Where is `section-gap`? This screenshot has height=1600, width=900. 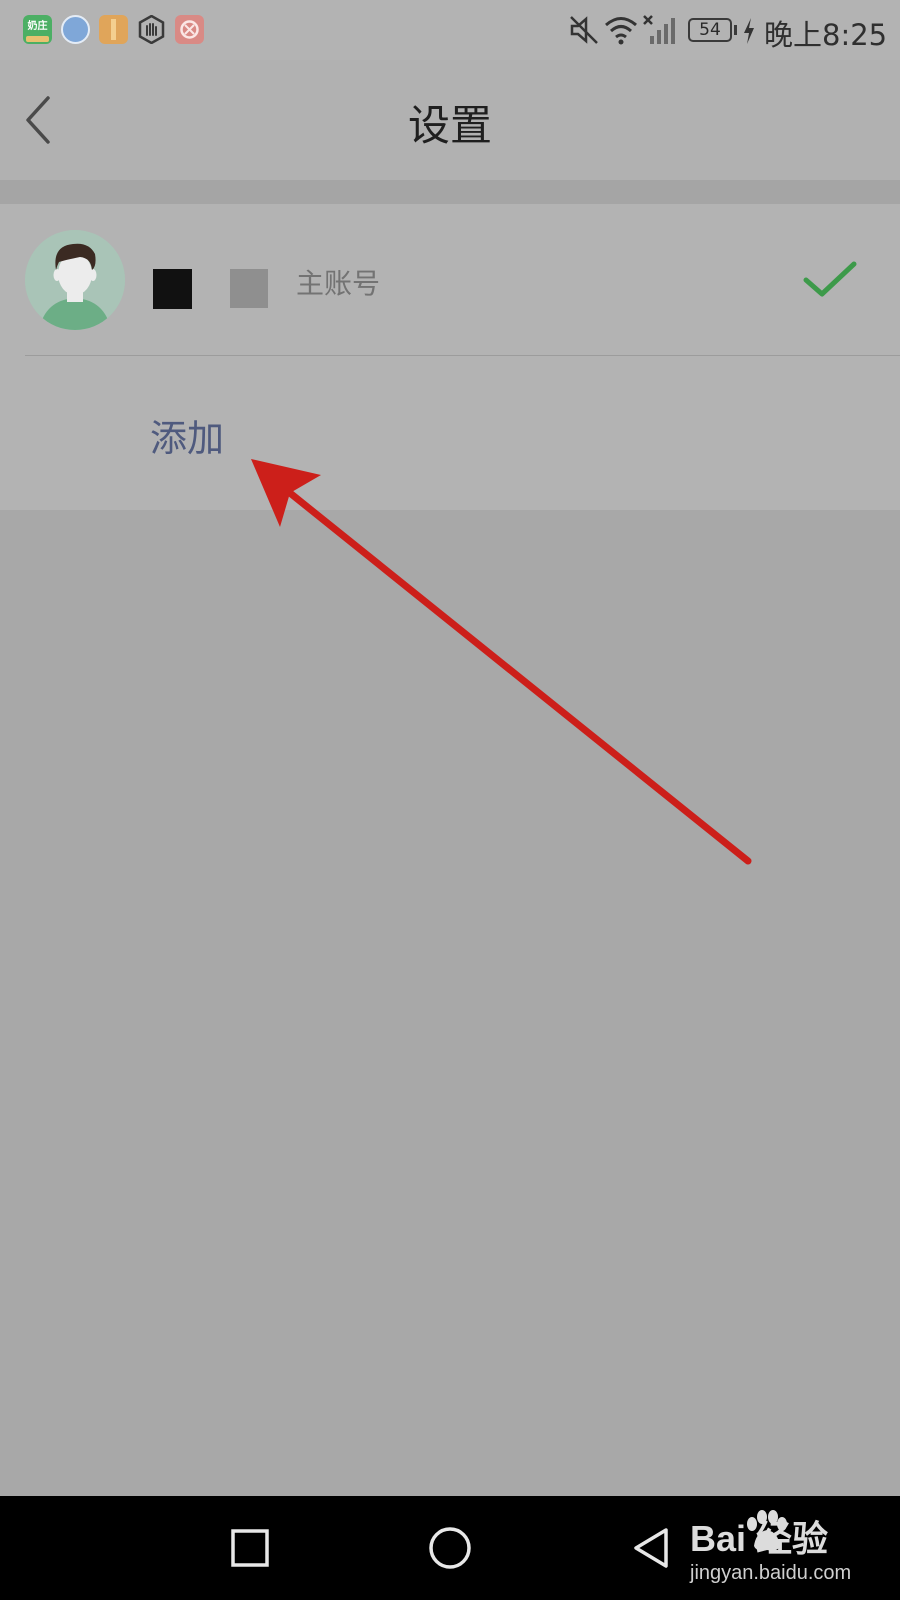 section-gap is located at coordinates (450, 192).